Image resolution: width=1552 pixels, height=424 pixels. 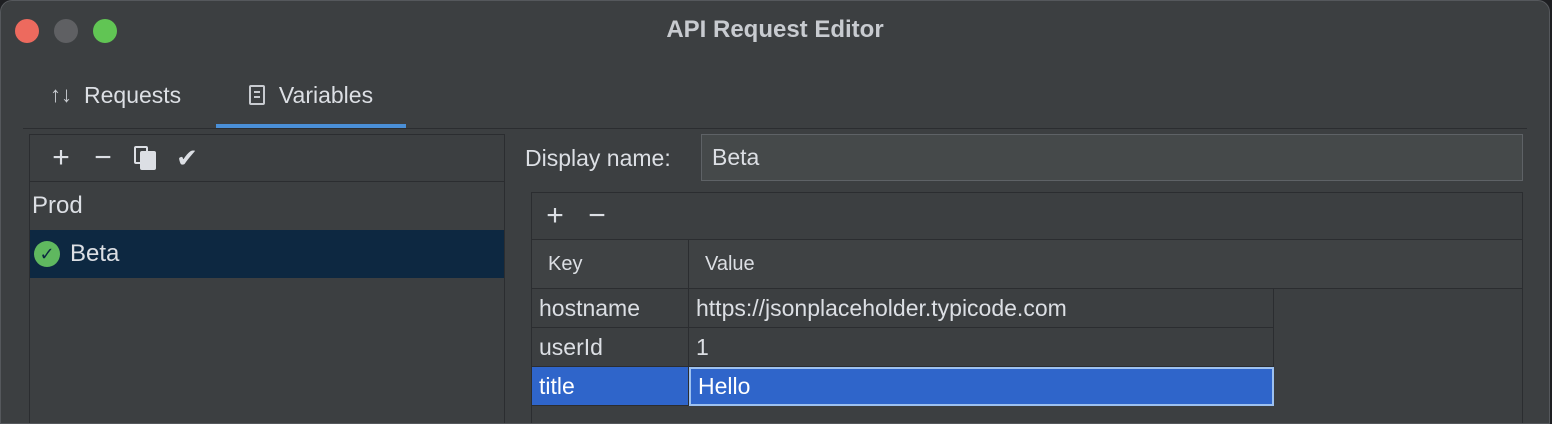 I want to click on table-row-selected: title Hello, so click(x=903, y=386).